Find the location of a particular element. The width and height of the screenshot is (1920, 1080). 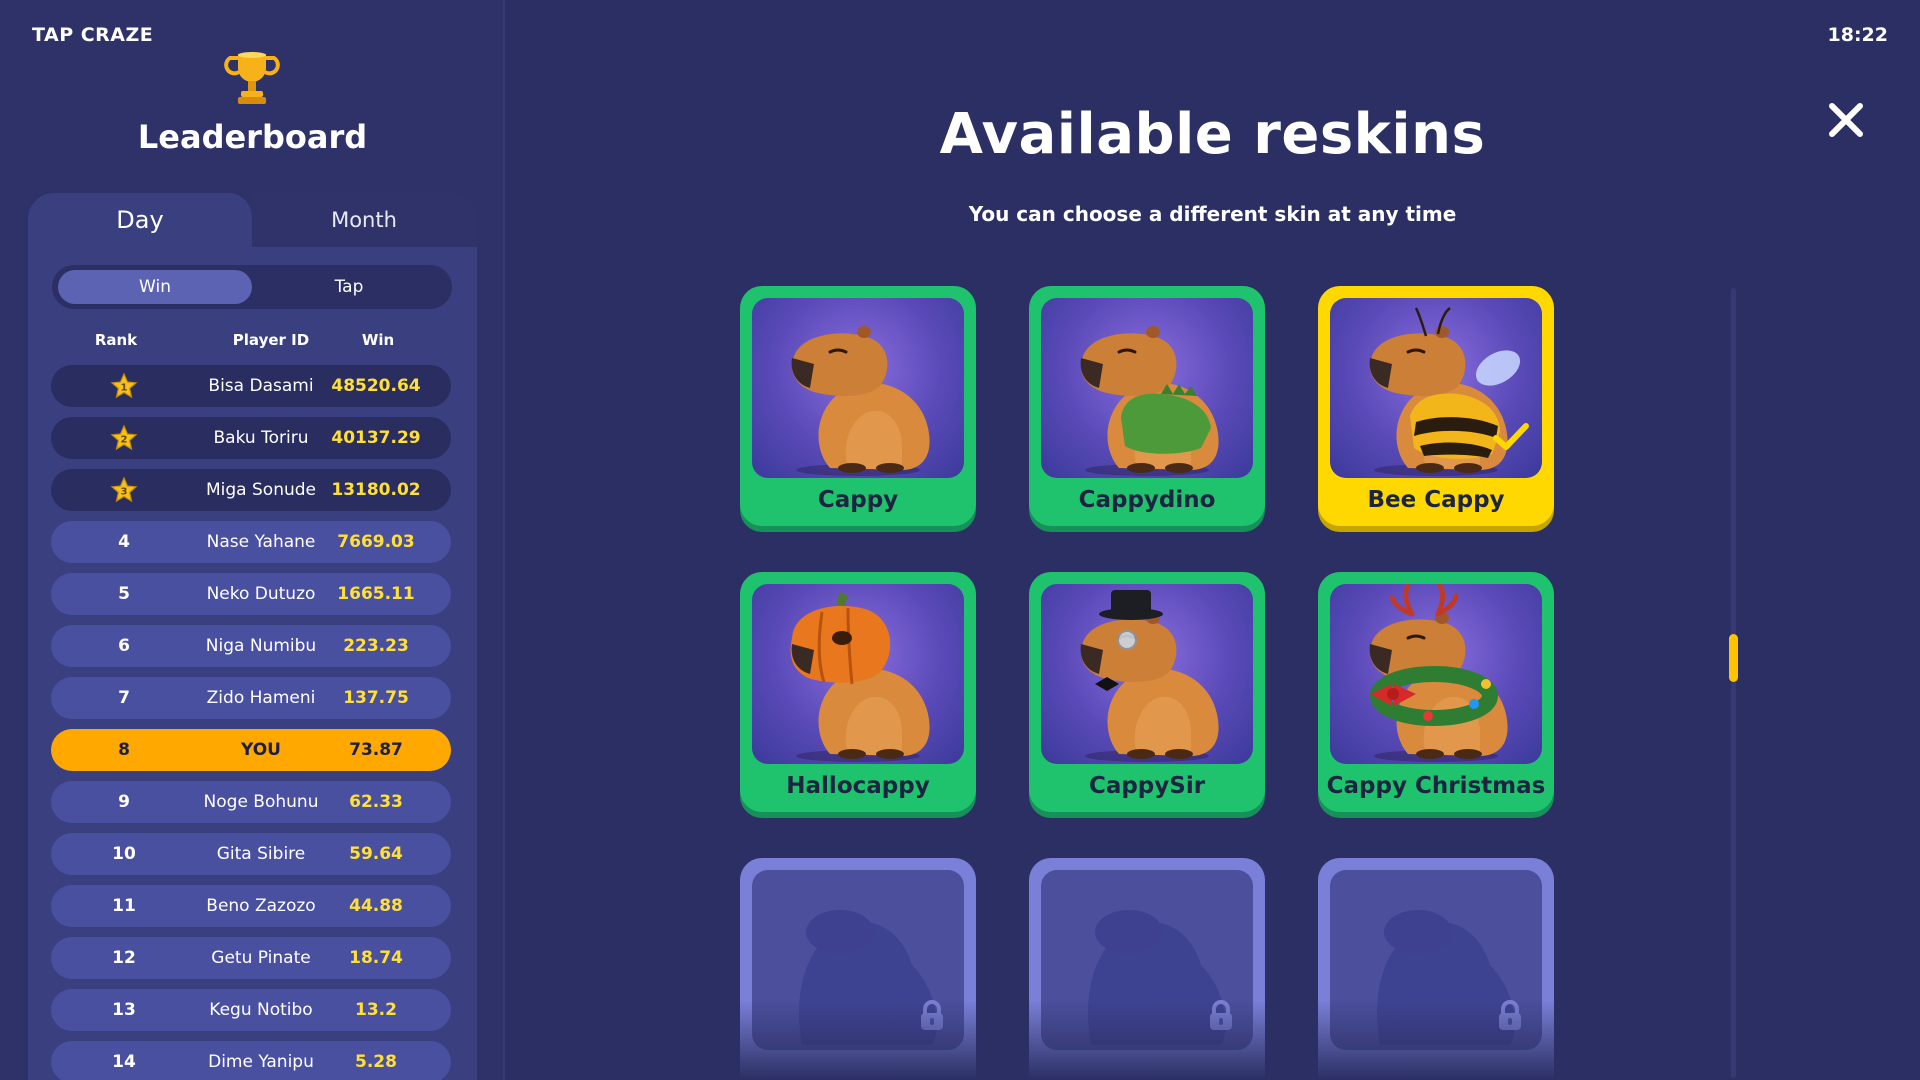

table-row: 13 Kegu Notibo 13.2 is located at coordinates (251, 1010).